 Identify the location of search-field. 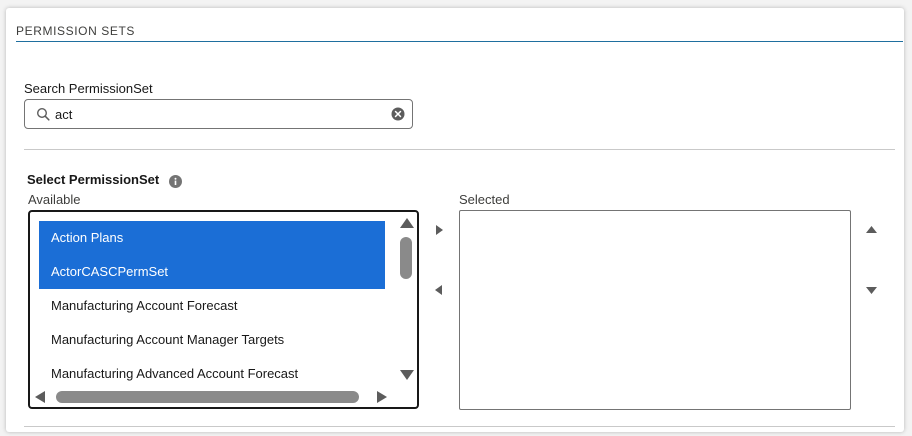
(218, 114).